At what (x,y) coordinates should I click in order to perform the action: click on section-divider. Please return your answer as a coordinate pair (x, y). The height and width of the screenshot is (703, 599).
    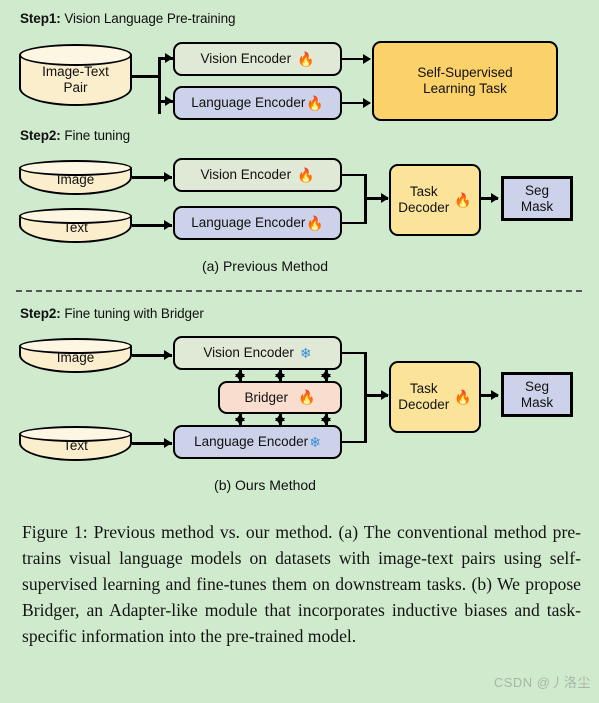
    Looking at the image, I should click on (299, 291).